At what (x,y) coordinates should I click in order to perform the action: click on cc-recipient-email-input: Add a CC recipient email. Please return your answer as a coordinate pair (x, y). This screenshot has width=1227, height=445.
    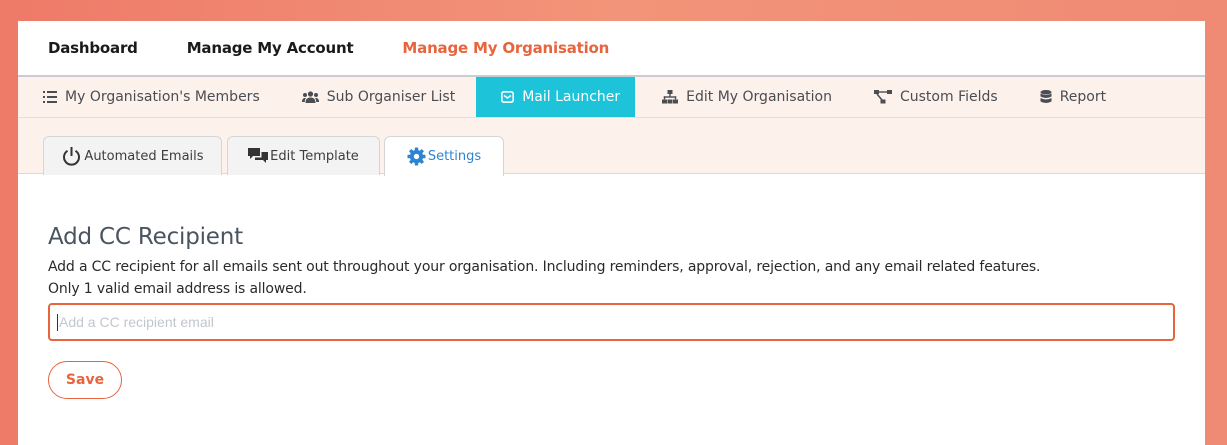
    Looking at the image, I should click on (611, 322).